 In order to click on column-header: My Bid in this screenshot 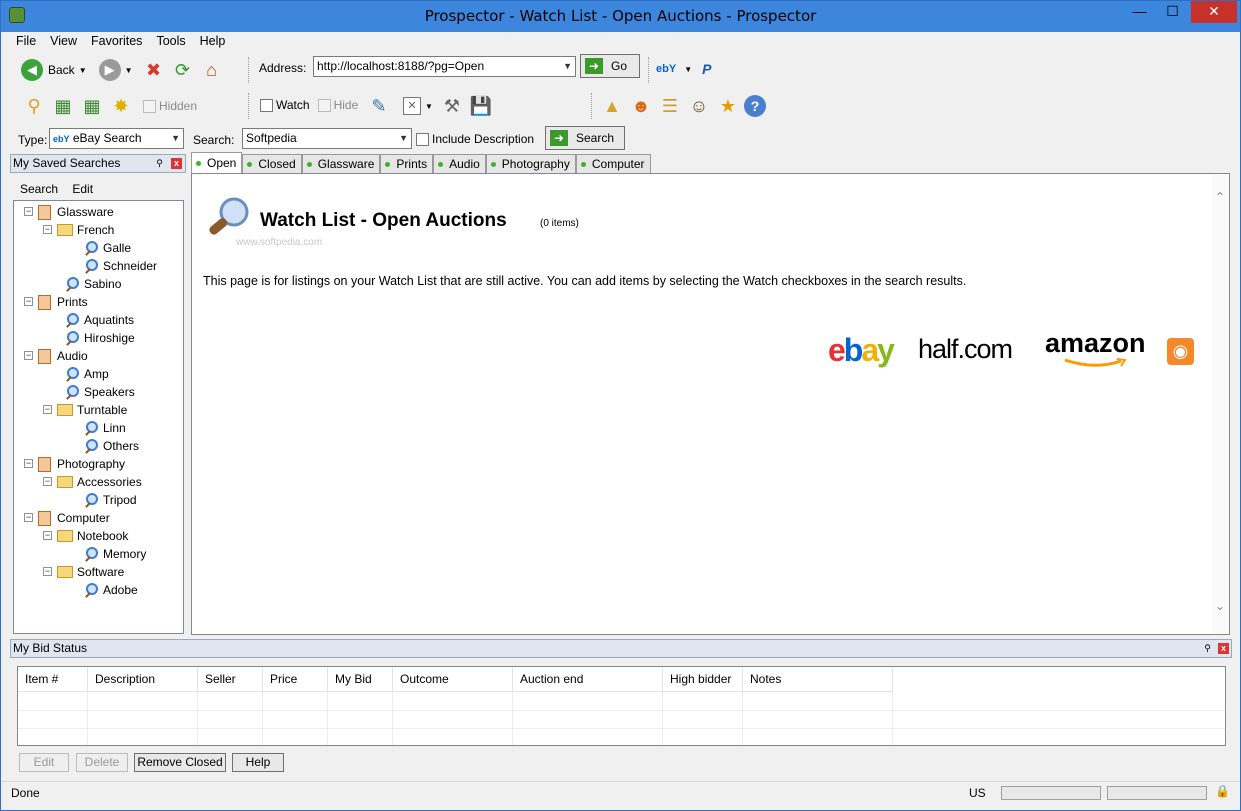, I will do `click(360, 679)`.